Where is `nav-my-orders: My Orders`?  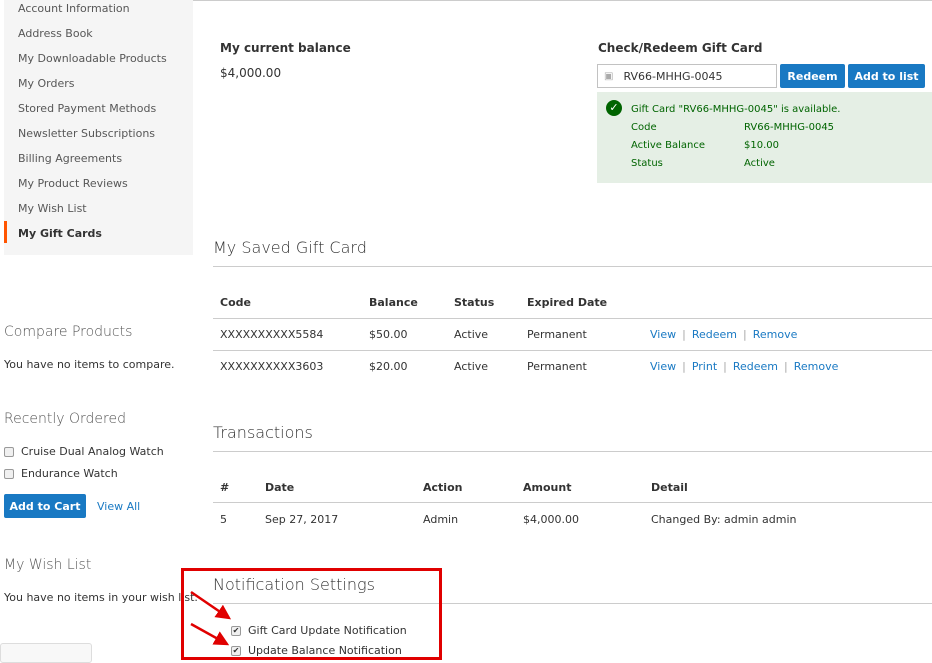 nav-my-orders: My Orders is located at coordinates (46, 83).